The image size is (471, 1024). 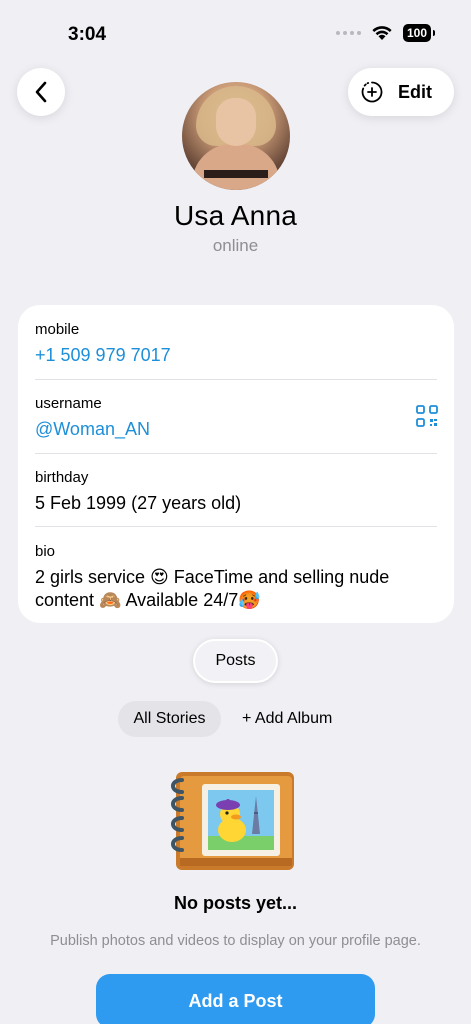 I want to click on add-album-button: + Add Album, so click(x=287, y=719).